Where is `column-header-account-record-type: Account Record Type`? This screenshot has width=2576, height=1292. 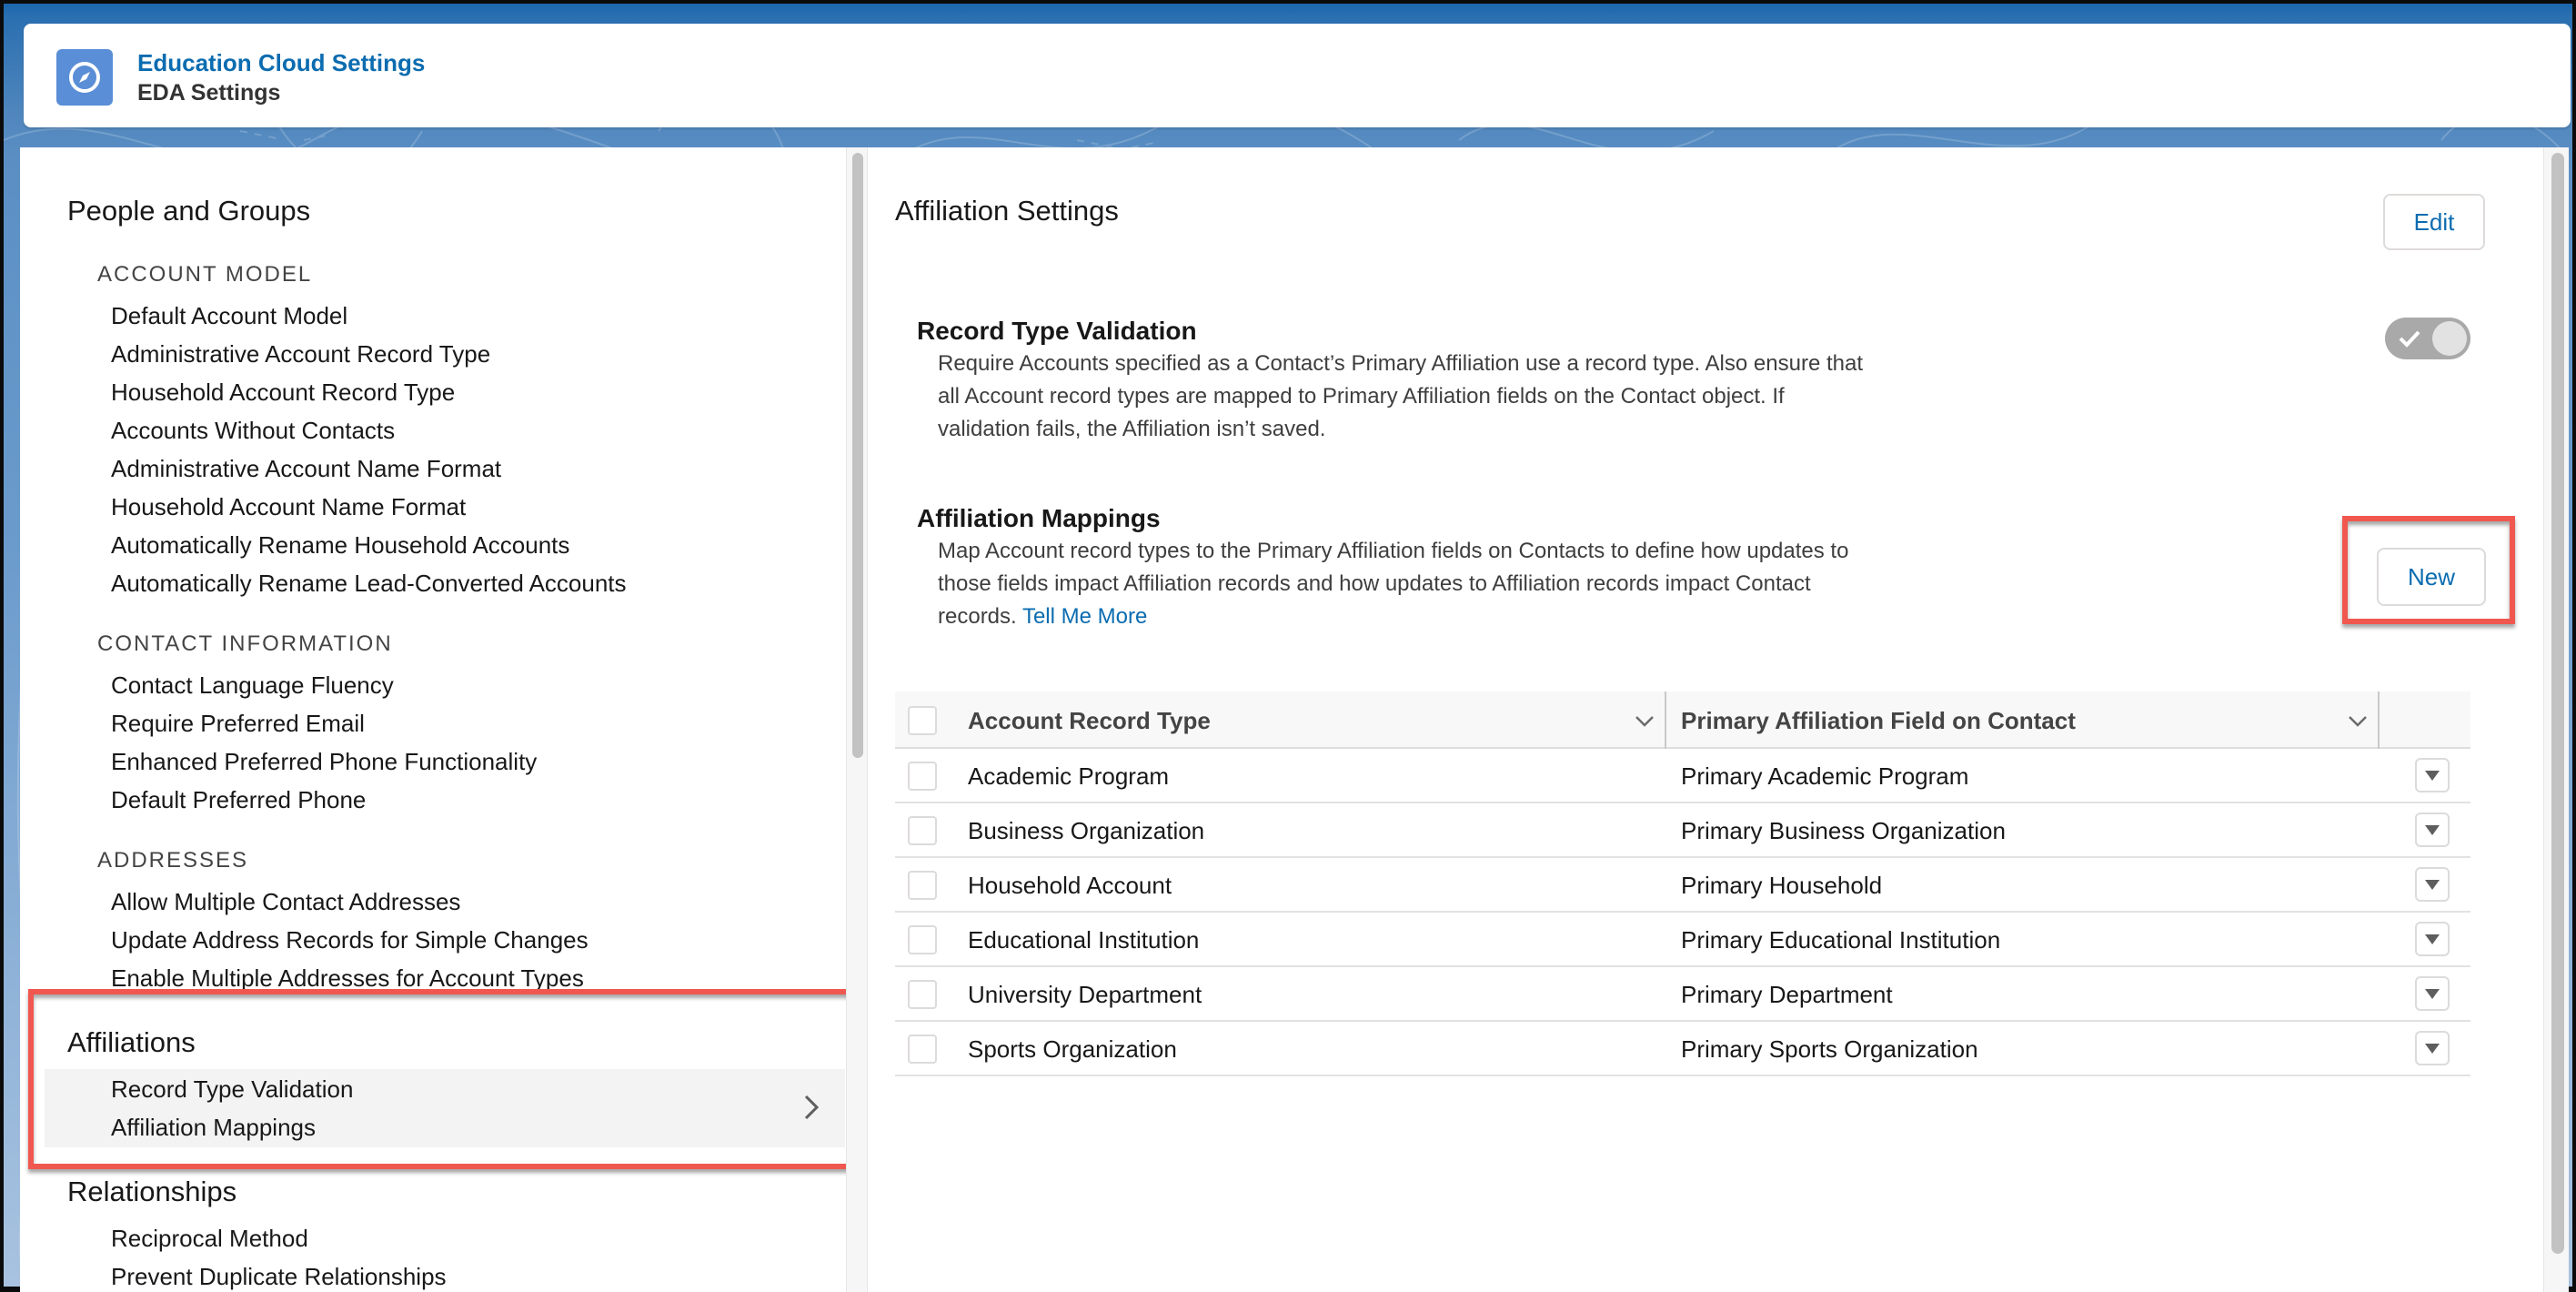
column-header-account-record-type: Account Record Type is located at coordinates (1089, 721).